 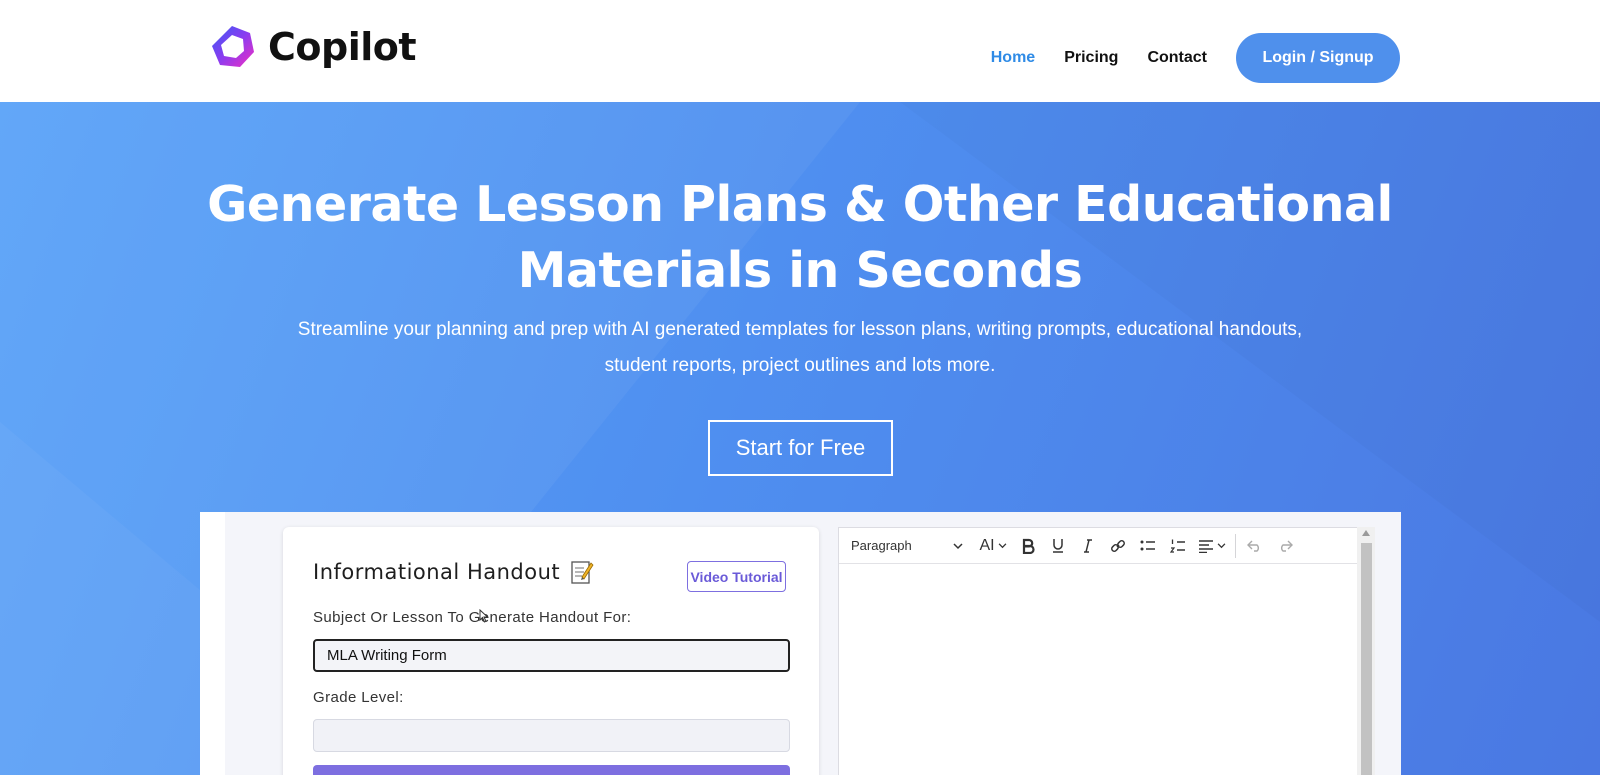 I want to click on generate-button, so click(x=551, y=770).